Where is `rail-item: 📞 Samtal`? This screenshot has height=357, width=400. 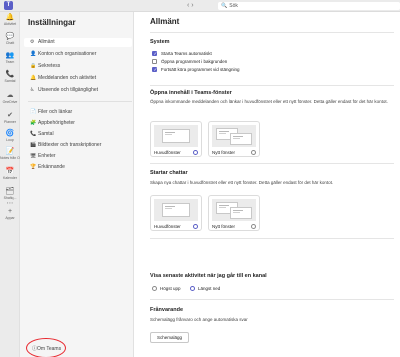
rail-item: 📞 Samtal is located at coordinates (10, 77).